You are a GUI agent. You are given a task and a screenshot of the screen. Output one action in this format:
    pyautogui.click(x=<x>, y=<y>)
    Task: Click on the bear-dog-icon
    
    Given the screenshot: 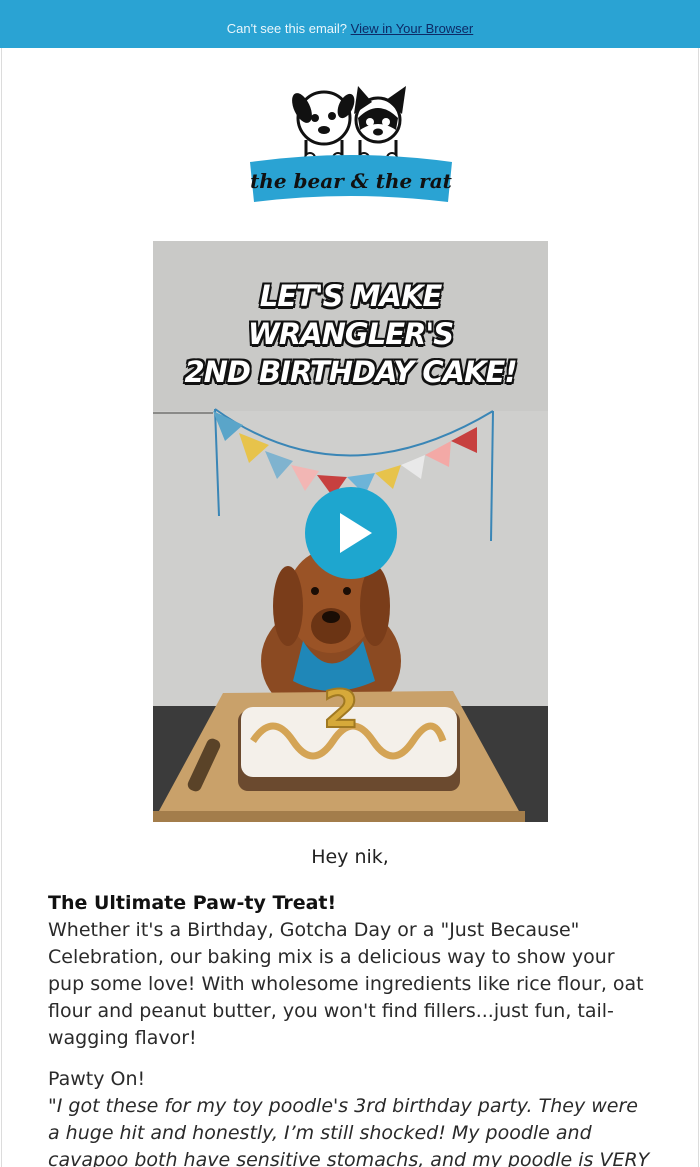 What is the action you would take?
    pyautogui.click(x=323, y=127)
    